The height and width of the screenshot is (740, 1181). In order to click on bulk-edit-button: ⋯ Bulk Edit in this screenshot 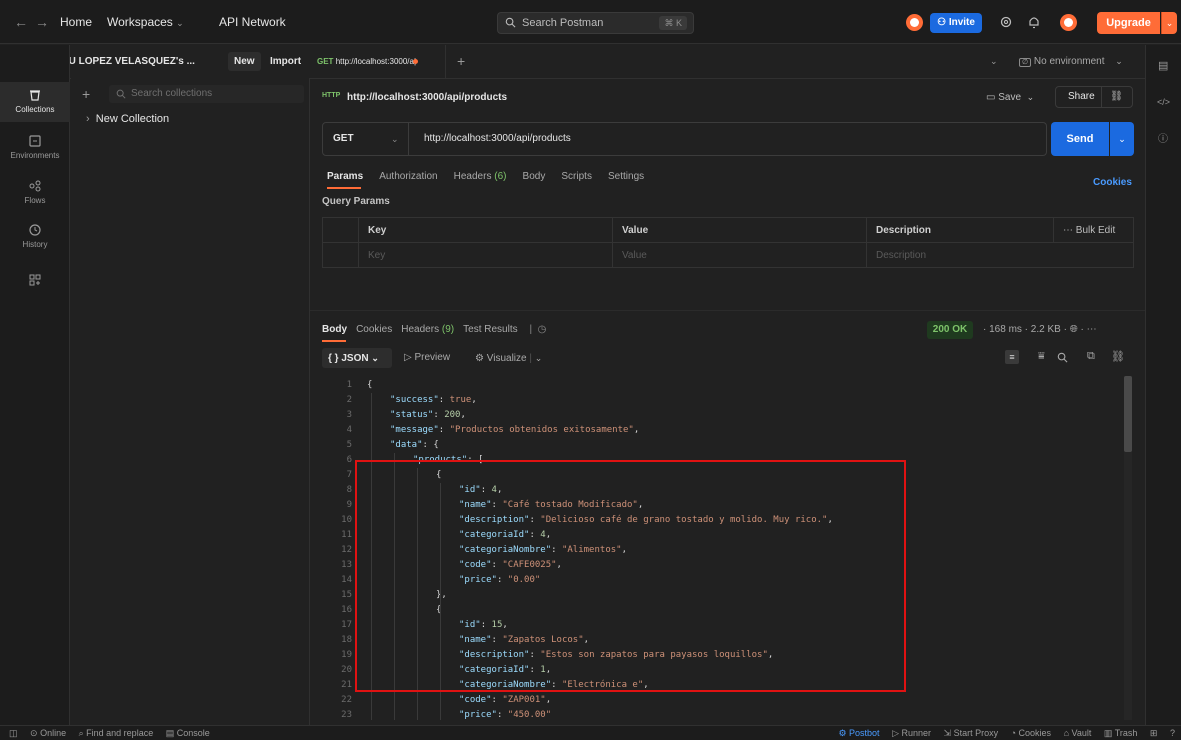, I will do `click(1089, 230)`.